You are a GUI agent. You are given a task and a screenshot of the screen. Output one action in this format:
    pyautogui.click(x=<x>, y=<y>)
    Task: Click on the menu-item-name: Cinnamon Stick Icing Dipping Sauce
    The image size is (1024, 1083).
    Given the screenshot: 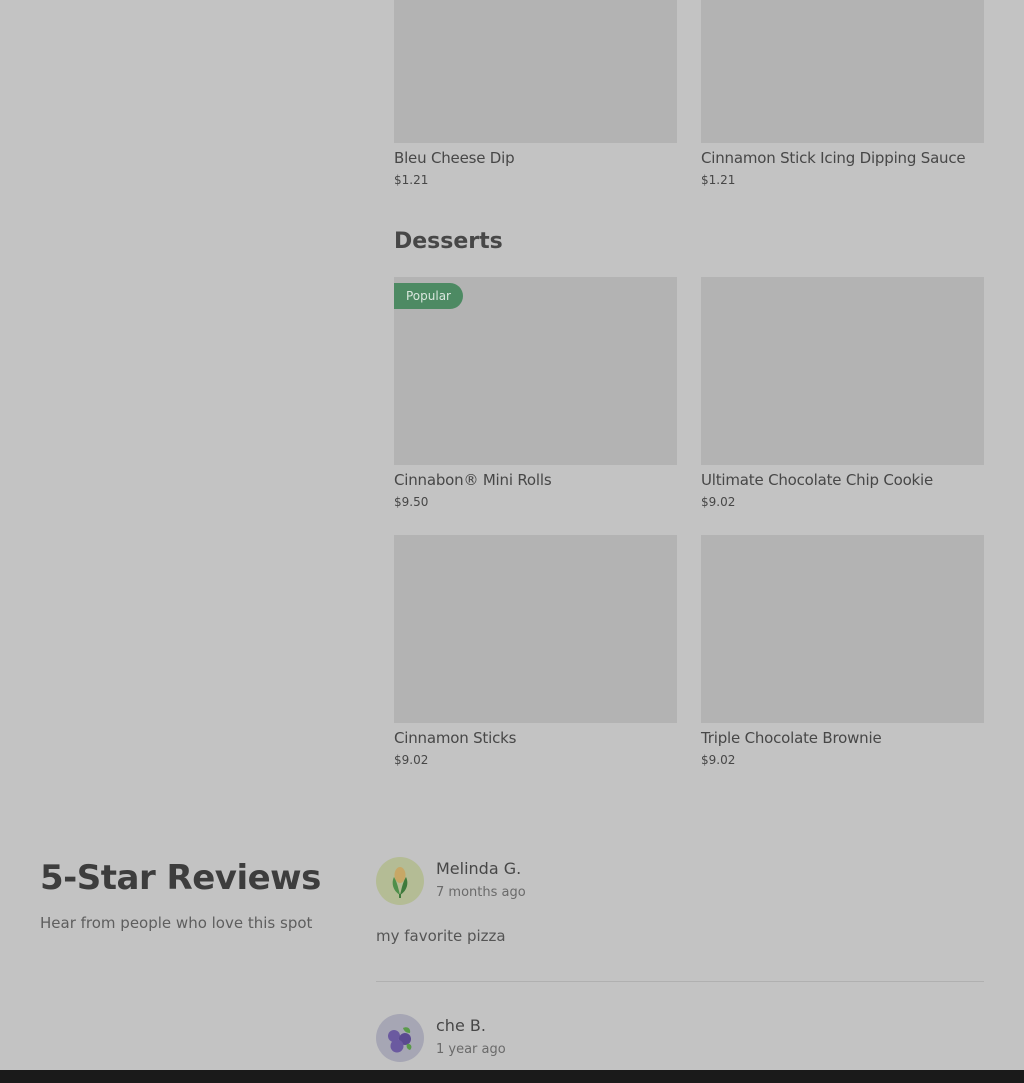 What is the action you would take?
    pyautogui.click(x=833, y=158)
    